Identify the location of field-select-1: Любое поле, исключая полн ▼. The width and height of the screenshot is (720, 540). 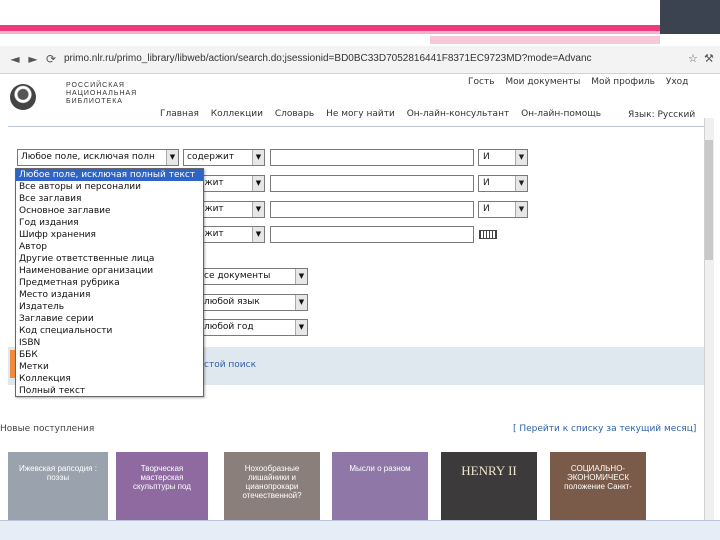
(98, 157).